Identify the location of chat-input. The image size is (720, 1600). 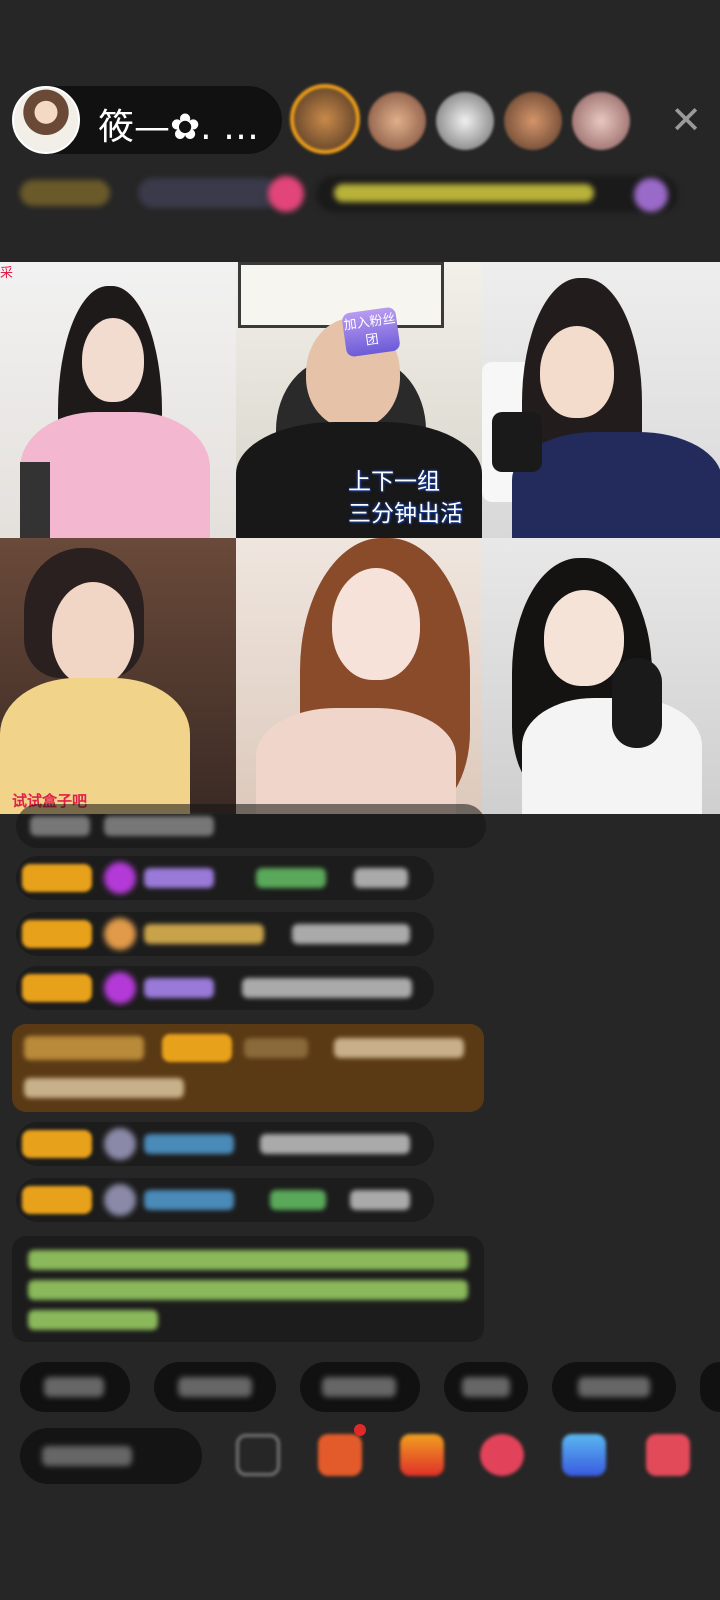
(111, 1456).